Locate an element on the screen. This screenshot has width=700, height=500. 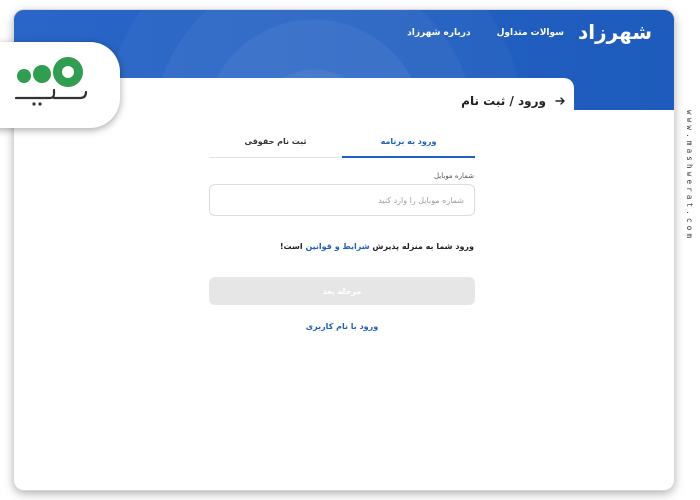
nav-faq: سوالات متداول is located at coordinates (530, 33).